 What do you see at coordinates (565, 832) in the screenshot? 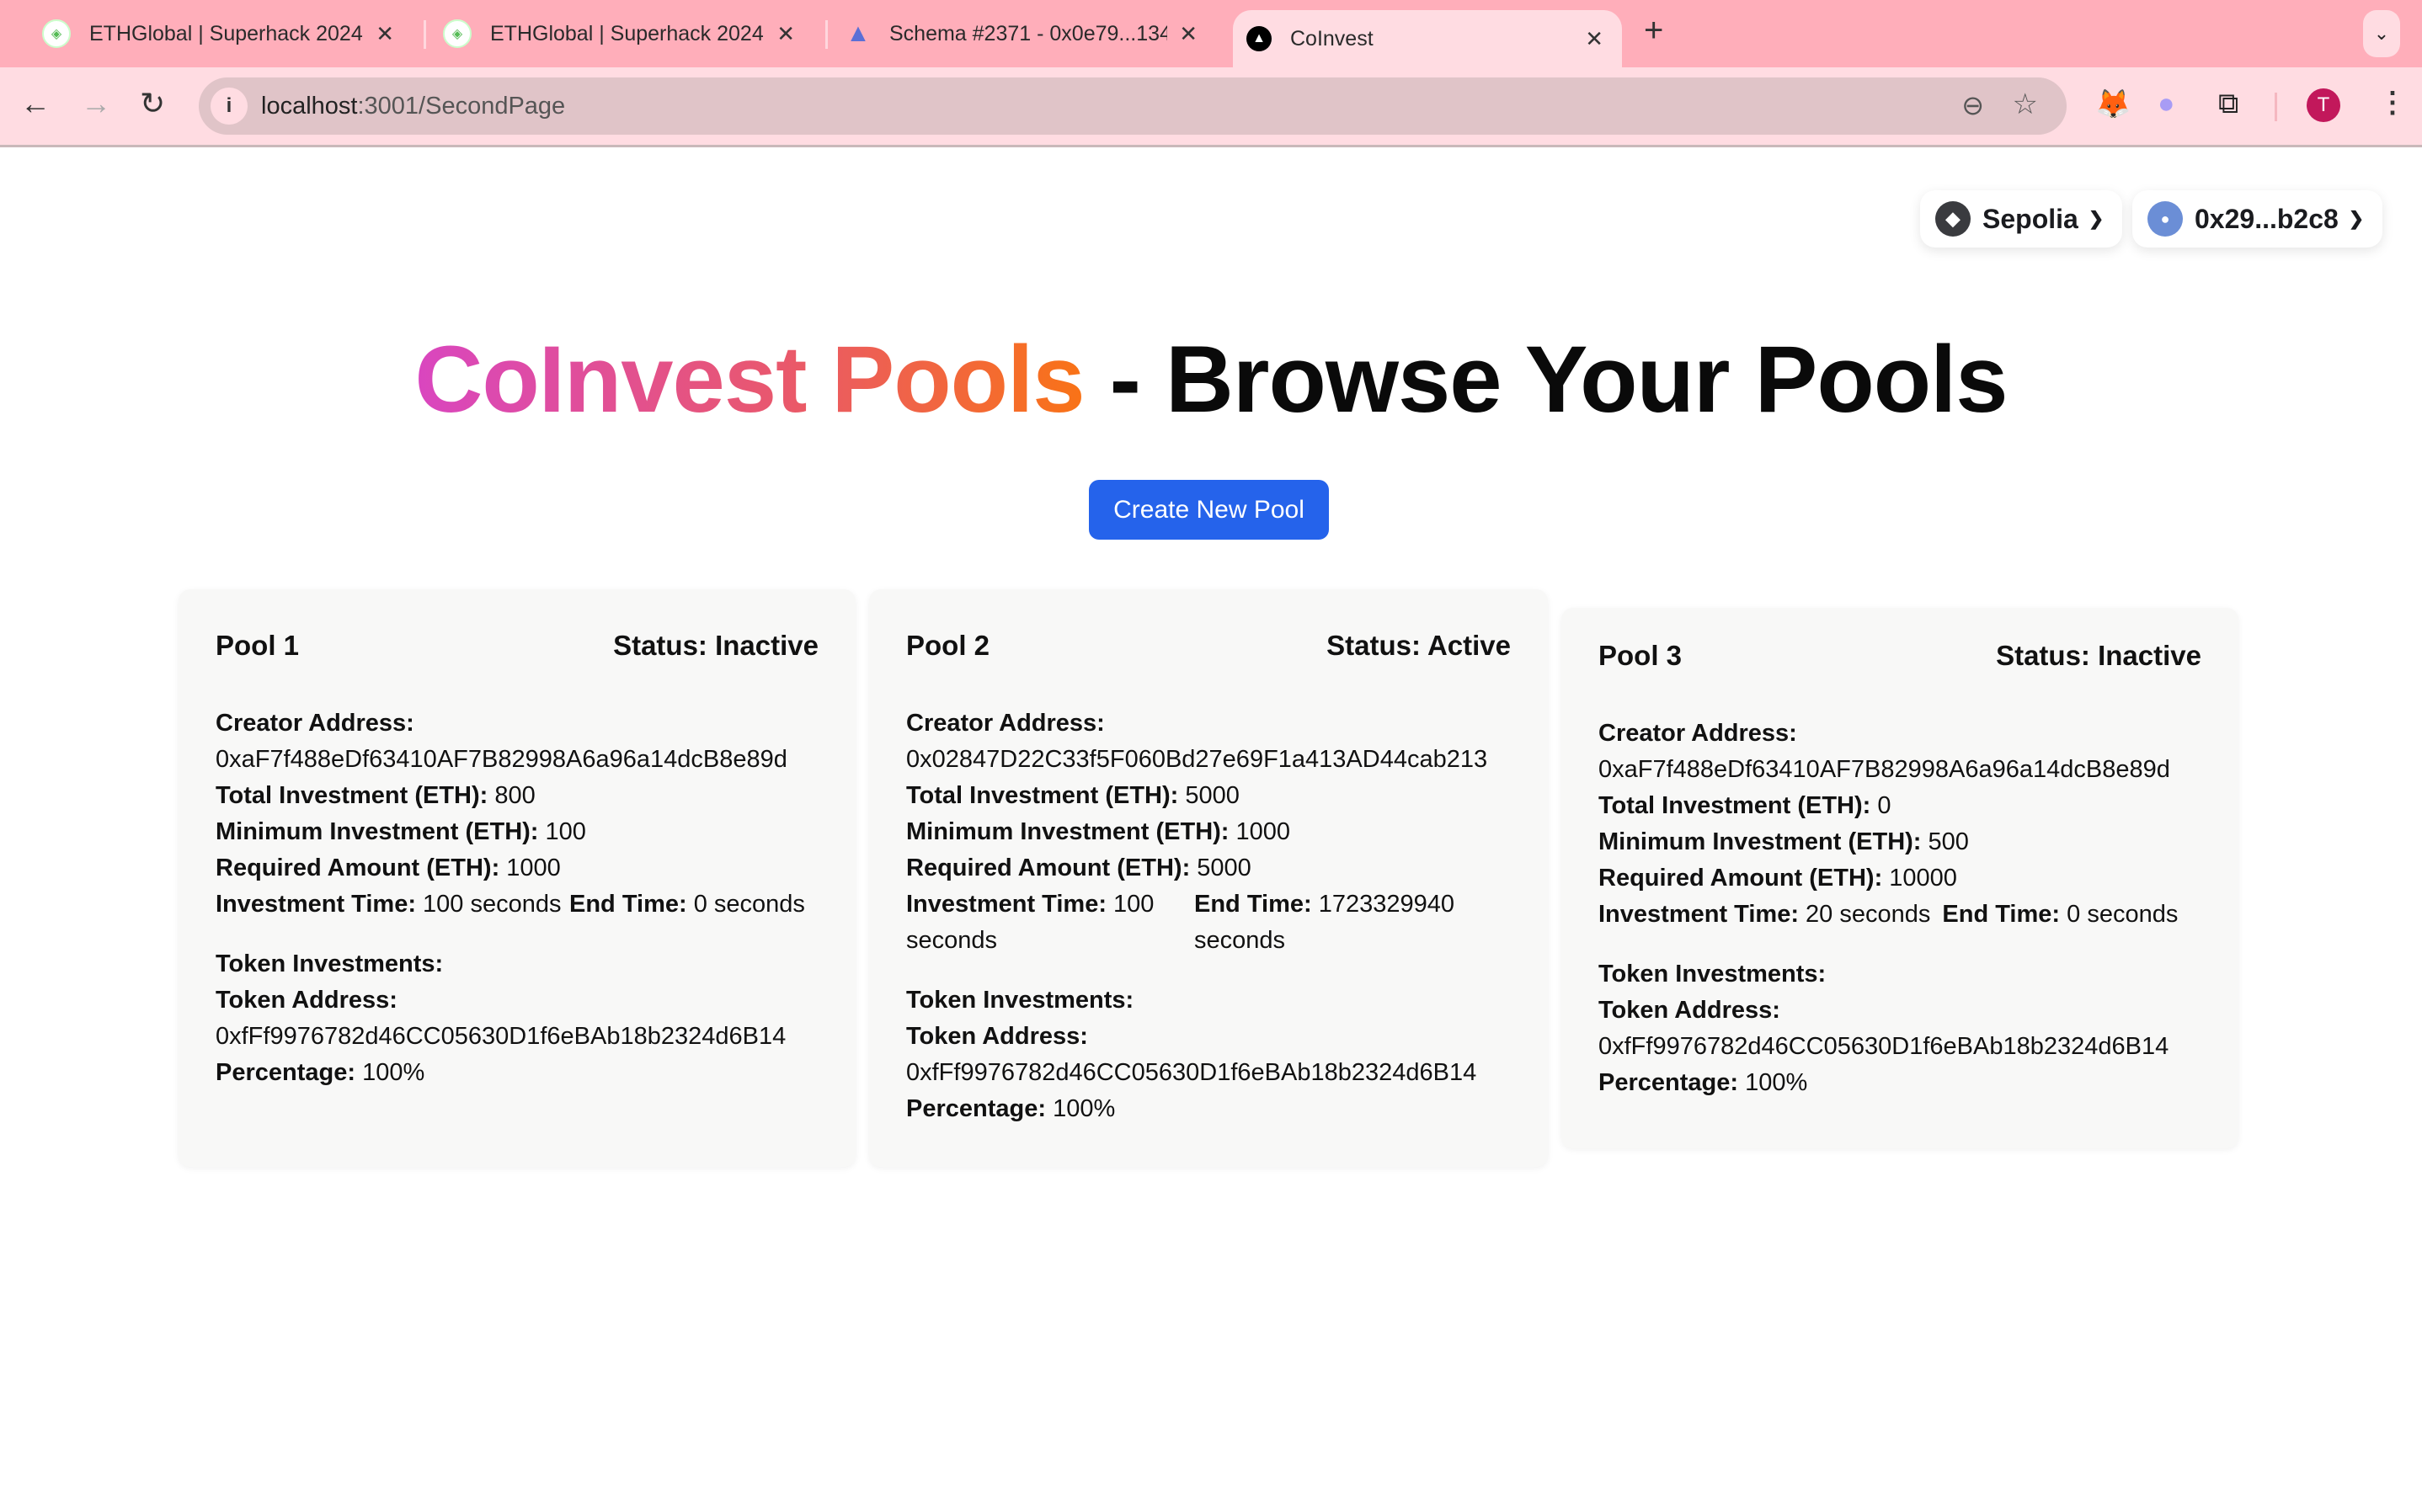
I see `minimum-investment-value: 100` at bounding box center [565, 832].